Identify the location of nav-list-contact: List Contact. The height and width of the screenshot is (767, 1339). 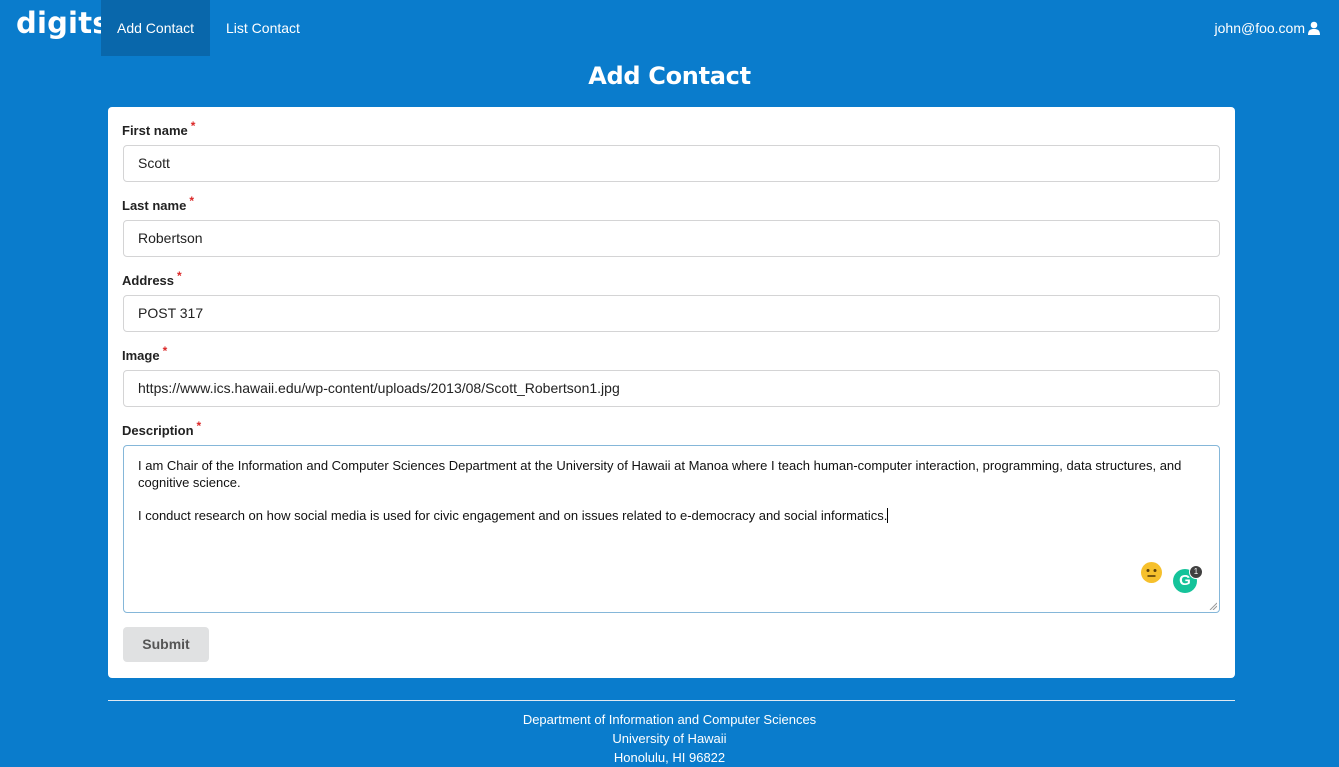
(263, 28).